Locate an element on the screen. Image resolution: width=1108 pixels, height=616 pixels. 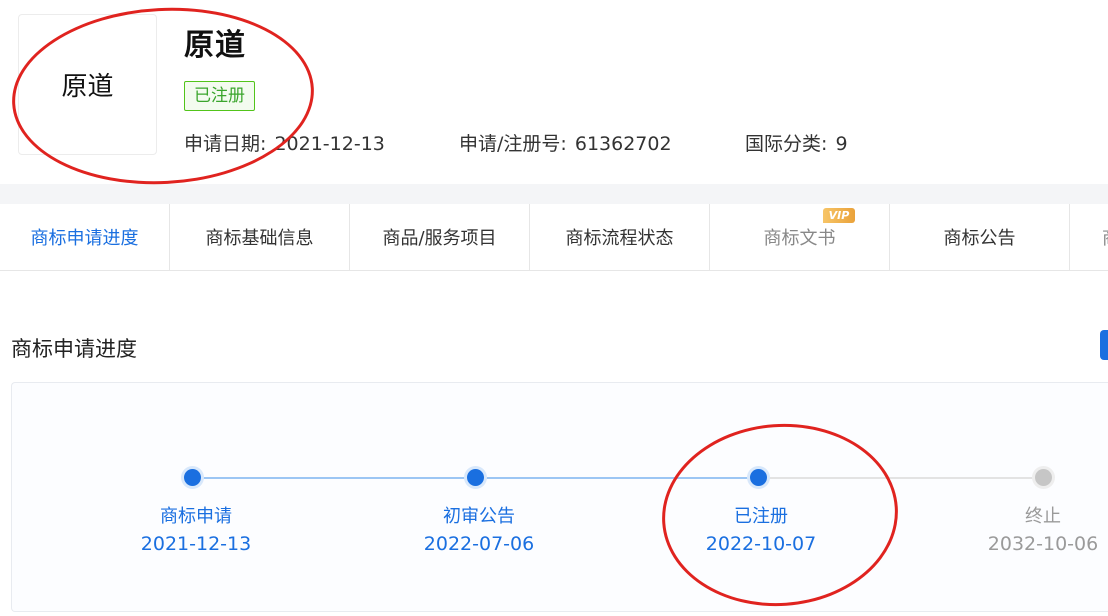
section-divider is located at coordinates (554, 194).